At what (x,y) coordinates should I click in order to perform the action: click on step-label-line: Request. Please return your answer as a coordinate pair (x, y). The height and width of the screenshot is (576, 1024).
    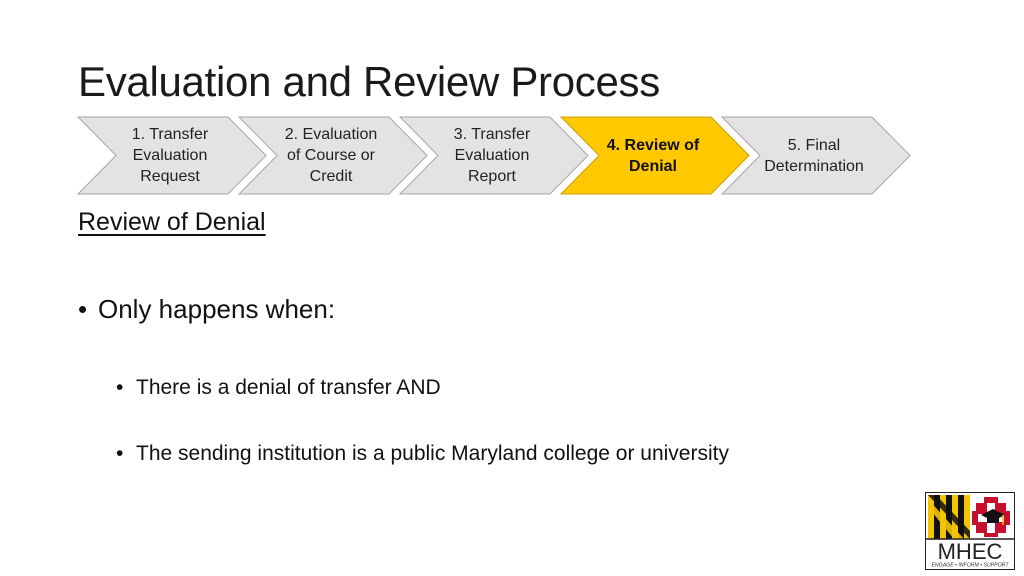
    Looking at the image, I should click on (170, 176).